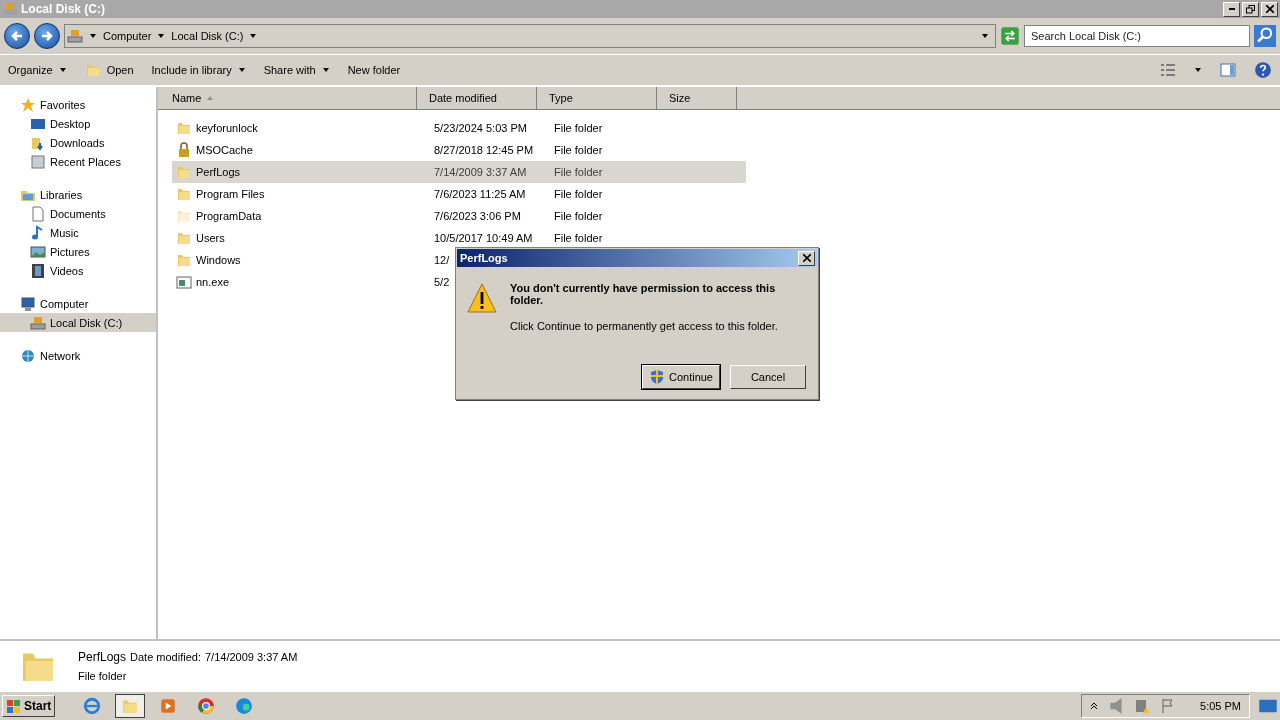  What do you see at coordinates (644, 326) in the screenshot?
I see `dialog-message: Click Continue to permanently get access to this folder.` at bounding box center [644, 326].